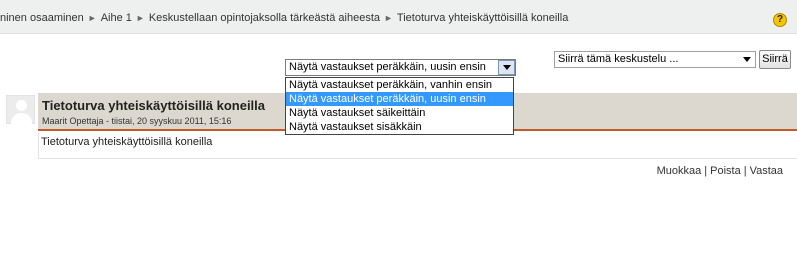  I want to click on dropdown-option-nested: Näytä vastaukset sisäkkäin, so click(399, 127).